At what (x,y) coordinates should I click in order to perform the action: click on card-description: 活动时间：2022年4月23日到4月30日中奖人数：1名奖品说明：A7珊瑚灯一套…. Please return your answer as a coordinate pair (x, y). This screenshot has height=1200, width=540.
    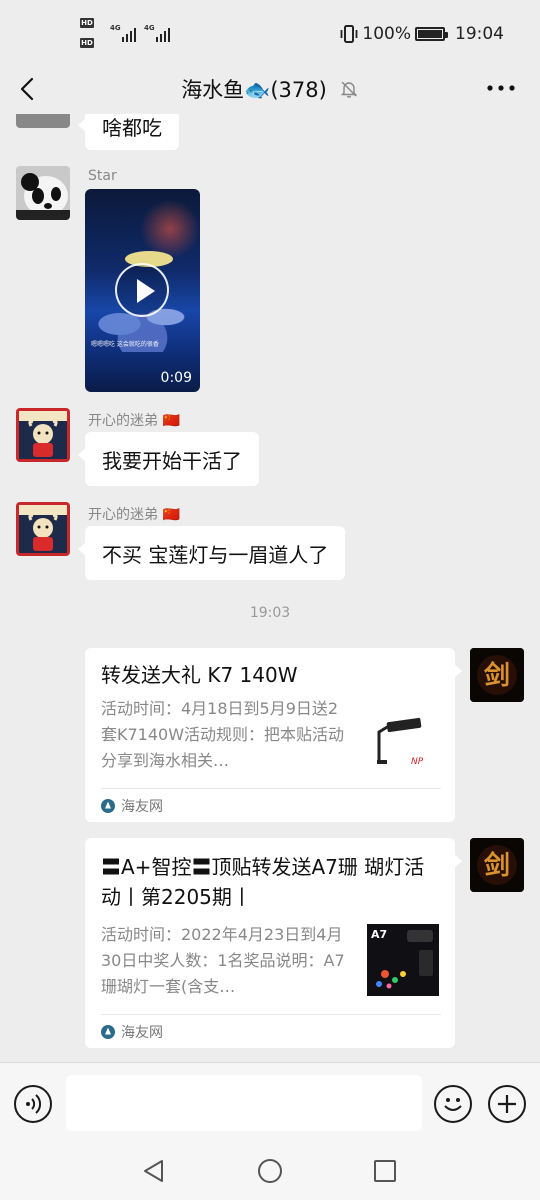
    Looking at the image, I should click on (223, 960).